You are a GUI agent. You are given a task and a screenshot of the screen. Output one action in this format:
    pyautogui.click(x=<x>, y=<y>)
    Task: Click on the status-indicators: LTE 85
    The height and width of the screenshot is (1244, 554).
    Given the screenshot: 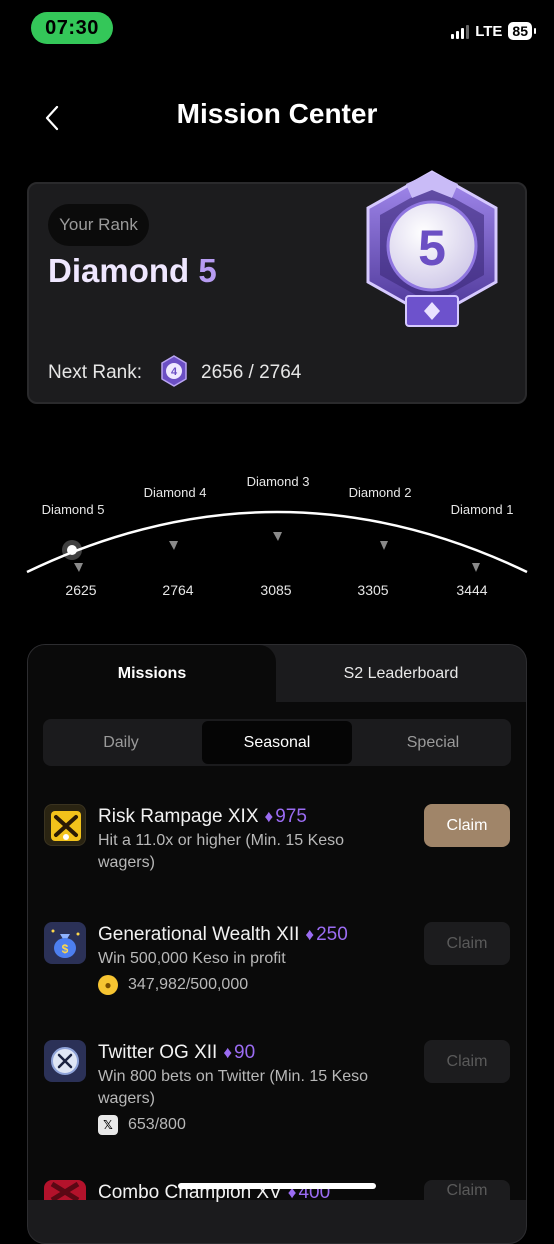 What is the action you would take?
    pyautogui.click(x=493, y=31)
    